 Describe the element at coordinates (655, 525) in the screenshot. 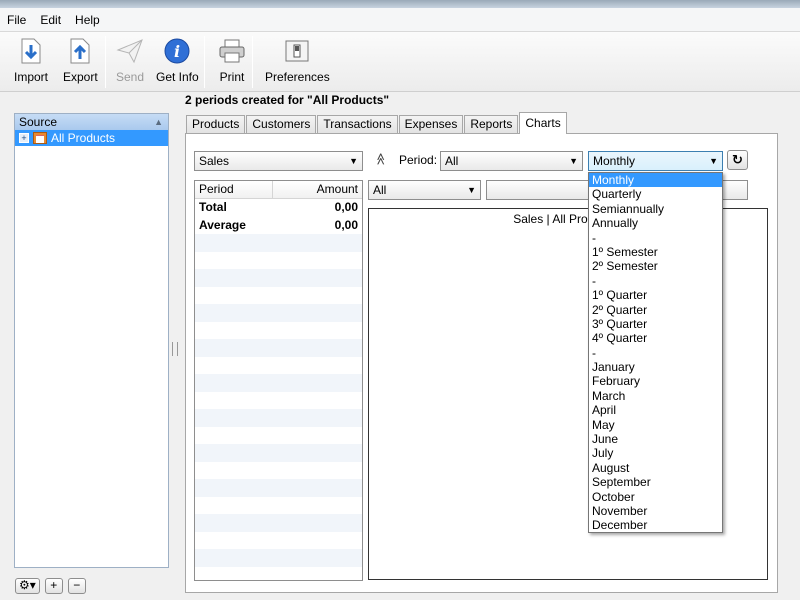

I see `option-december: December` at that location.